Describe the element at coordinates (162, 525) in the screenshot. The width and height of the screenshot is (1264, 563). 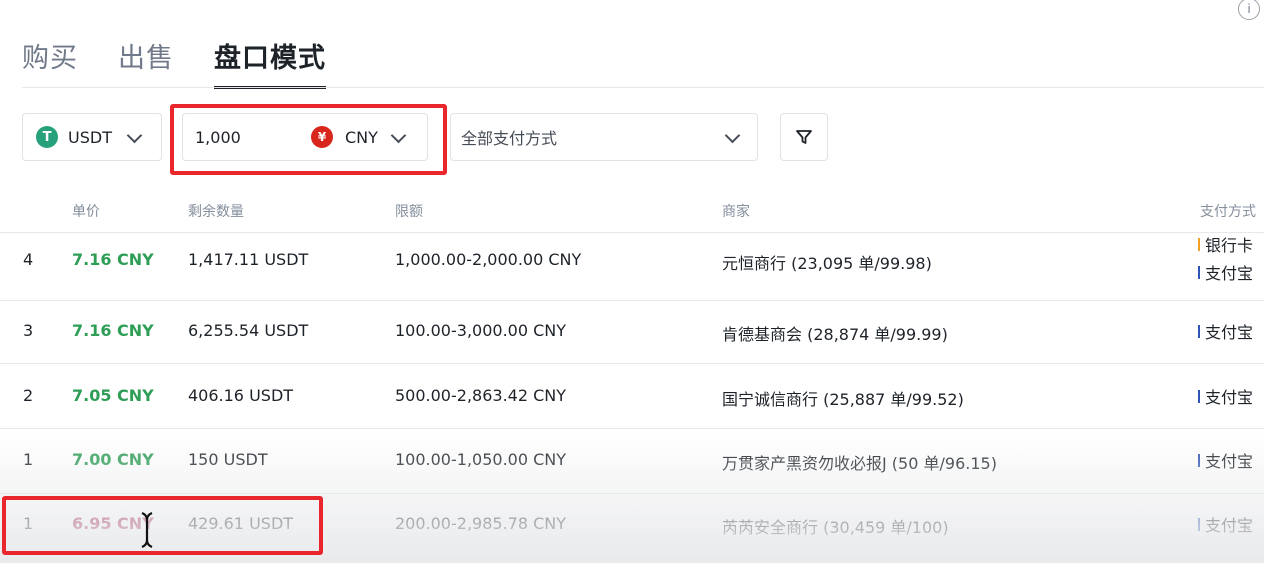
I see `row-highlight` at that location.